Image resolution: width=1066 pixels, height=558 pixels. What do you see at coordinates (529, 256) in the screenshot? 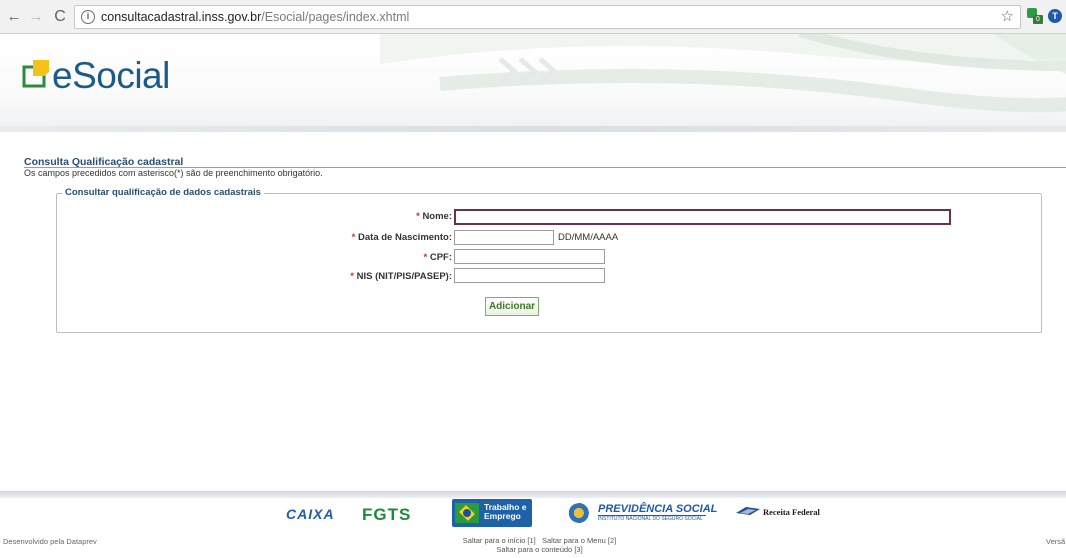
I see `cpf-input` at bounding box center [529, 256].